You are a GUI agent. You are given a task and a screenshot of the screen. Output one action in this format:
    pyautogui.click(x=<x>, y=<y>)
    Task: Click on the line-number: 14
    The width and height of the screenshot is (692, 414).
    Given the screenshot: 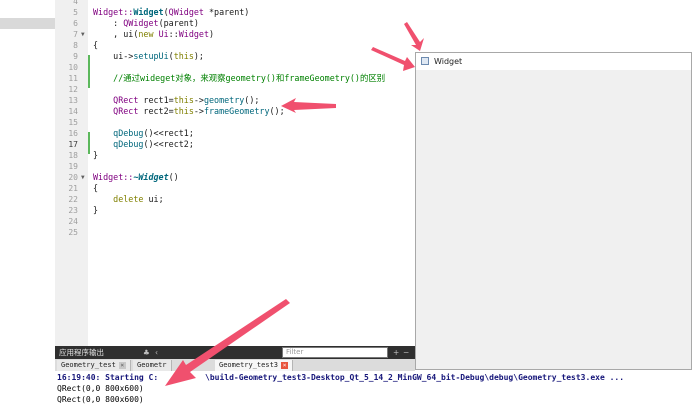 What is the action you would take?
    pyautogui.click(x=73, y=111)
    